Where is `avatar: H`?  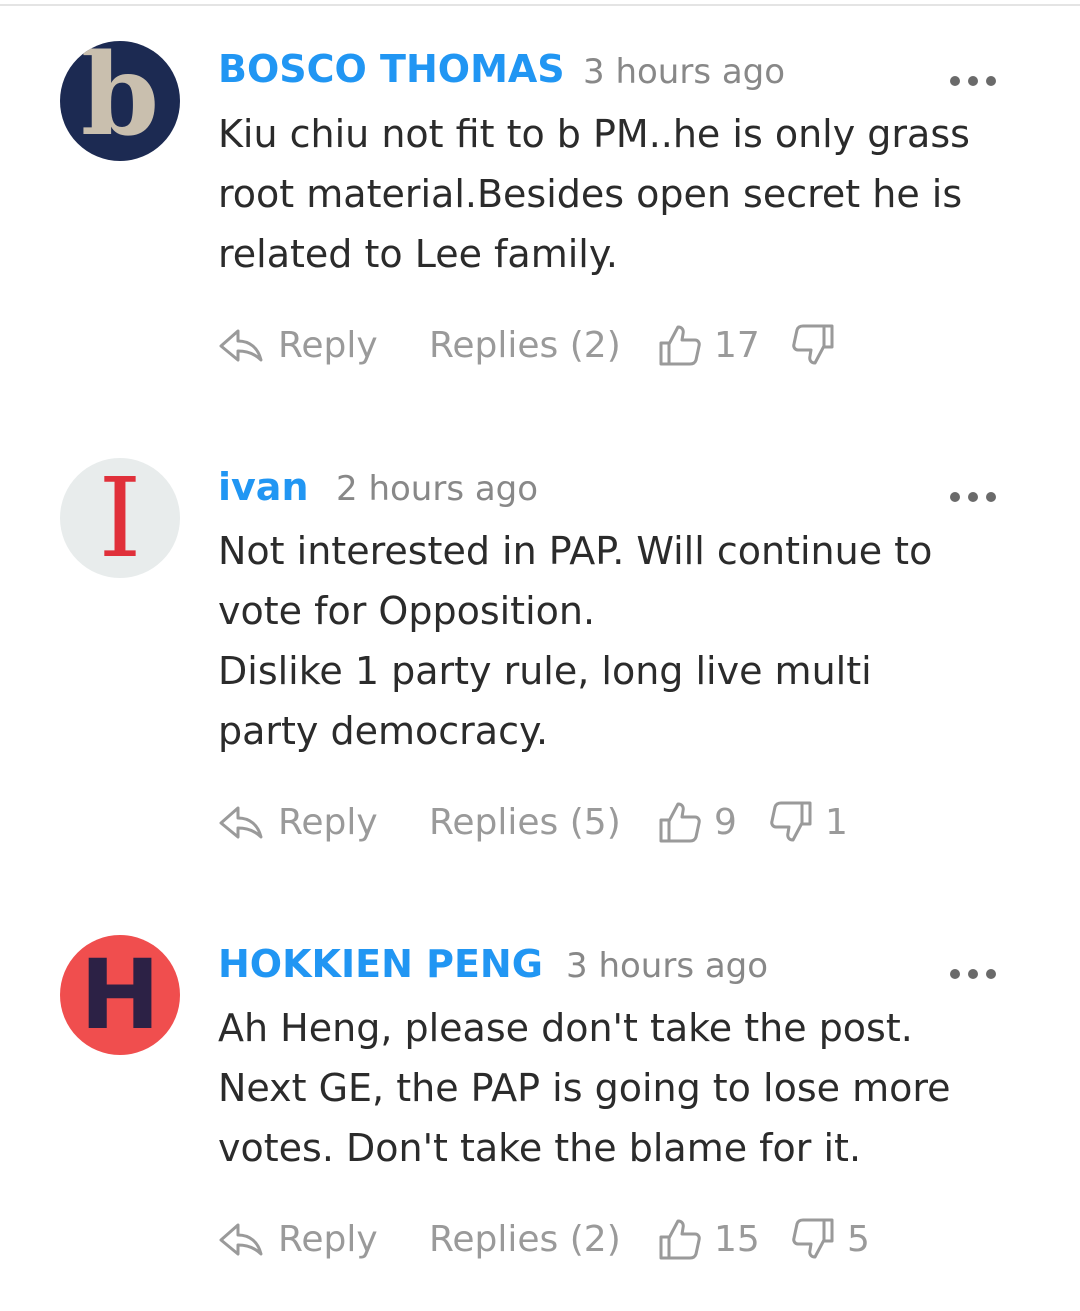
avatar: H is located at coordinates (120, 995).